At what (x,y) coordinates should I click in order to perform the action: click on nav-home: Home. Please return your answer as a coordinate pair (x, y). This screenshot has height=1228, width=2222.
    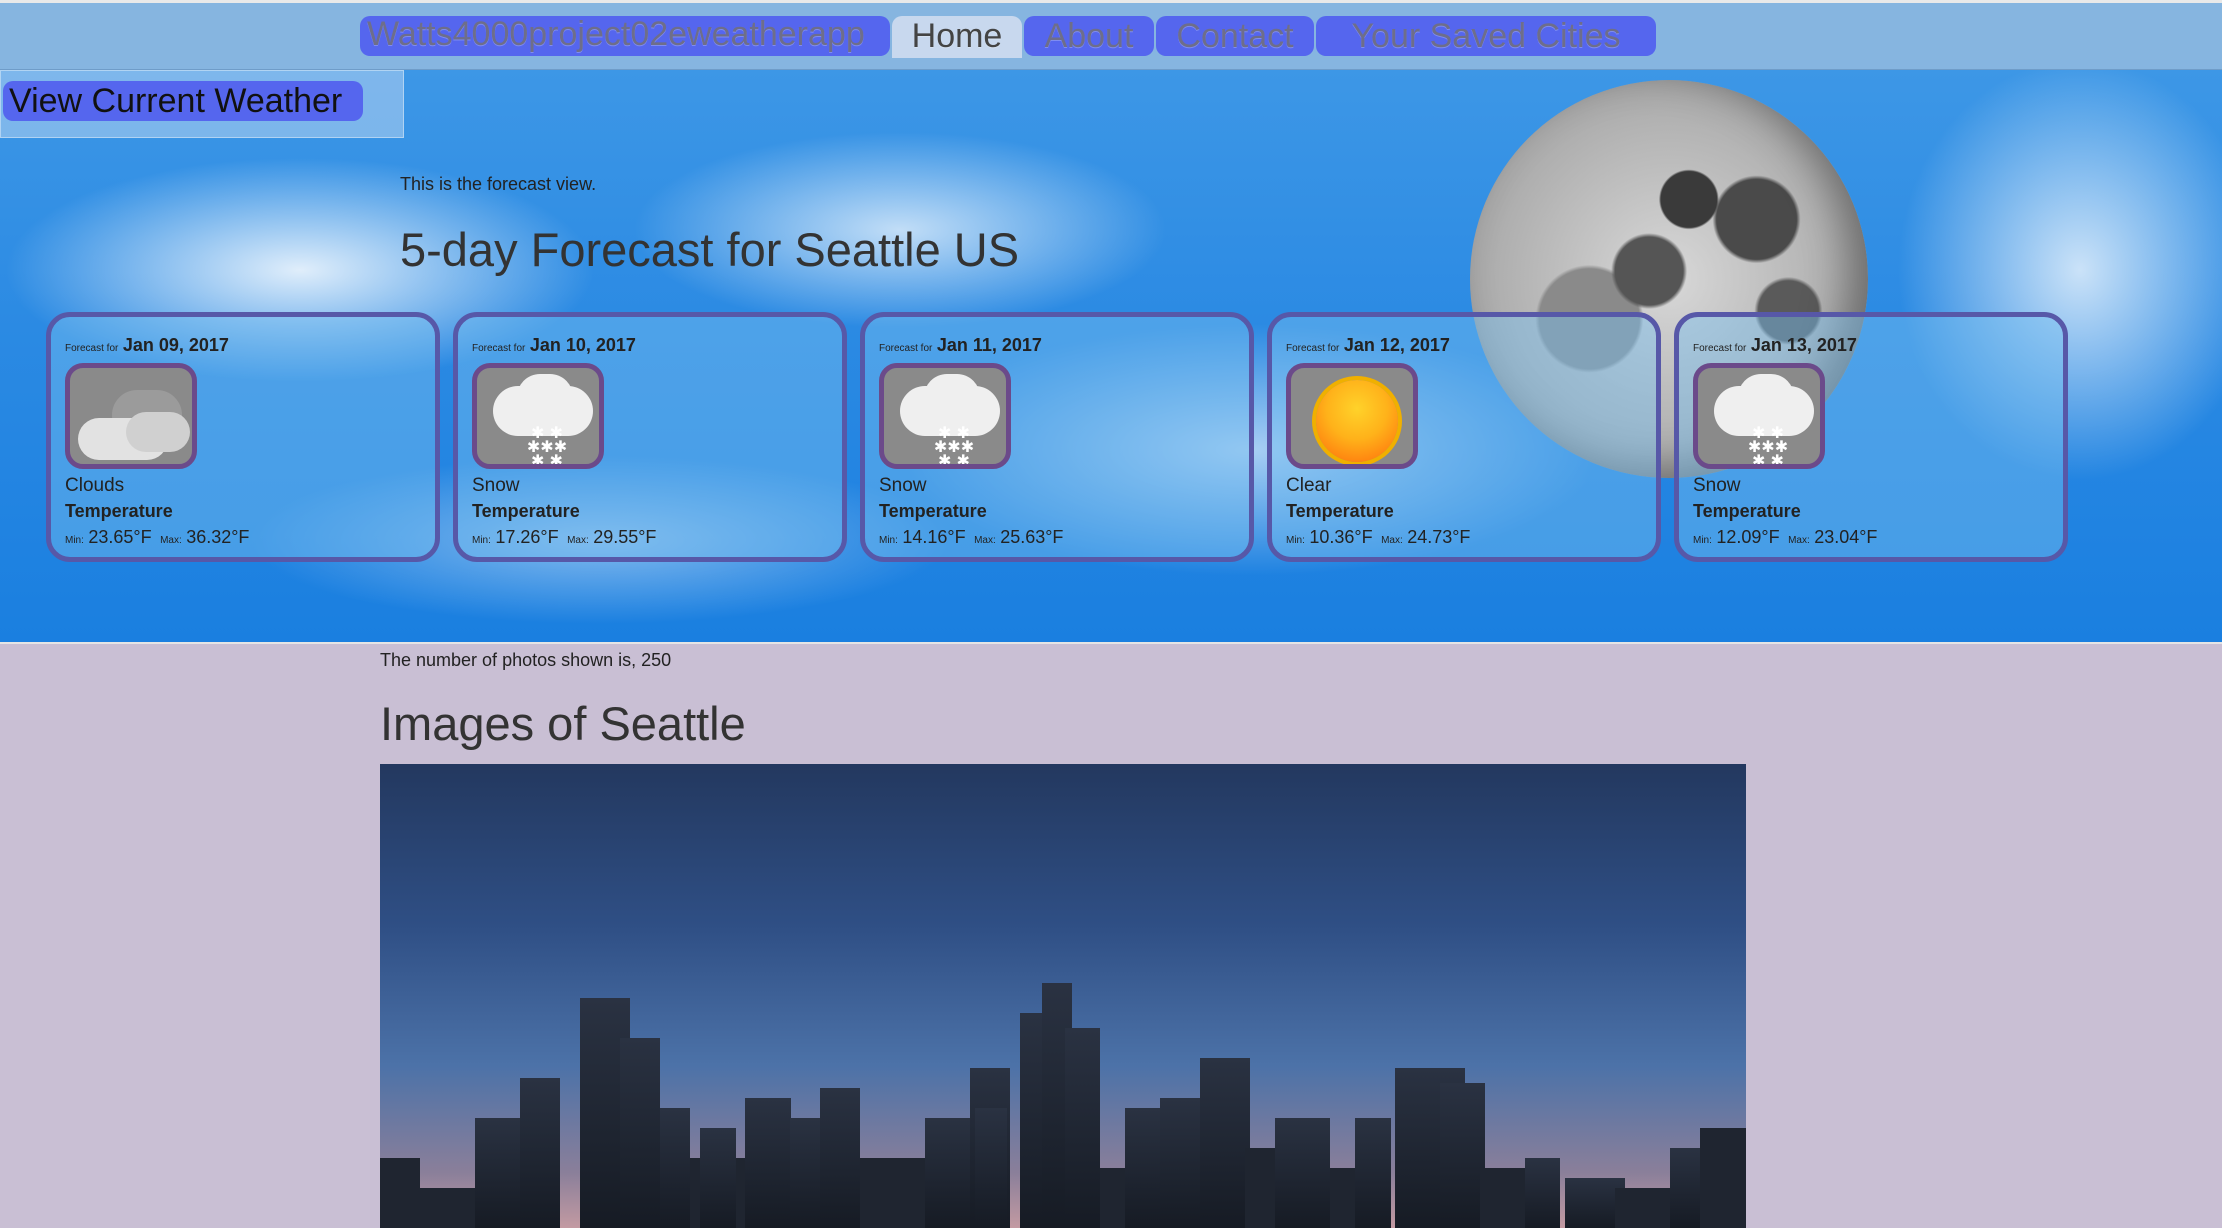
    Looking at the image, I should click on (957, 37).